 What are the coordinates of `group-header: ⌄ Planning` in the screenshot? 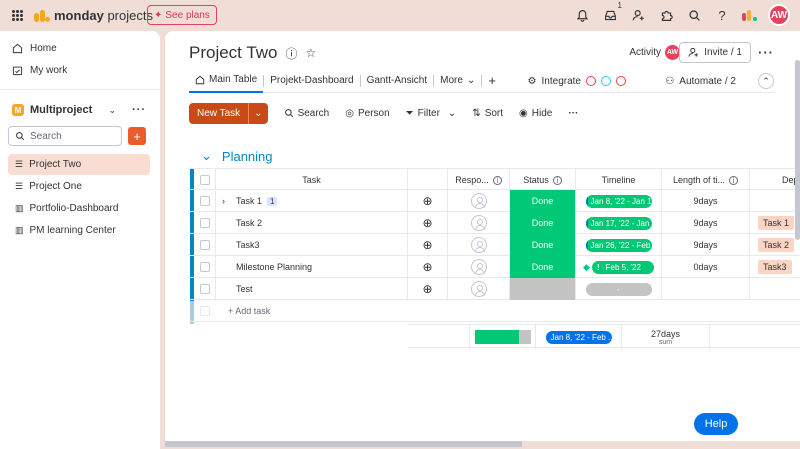 It's located at (237, 156).